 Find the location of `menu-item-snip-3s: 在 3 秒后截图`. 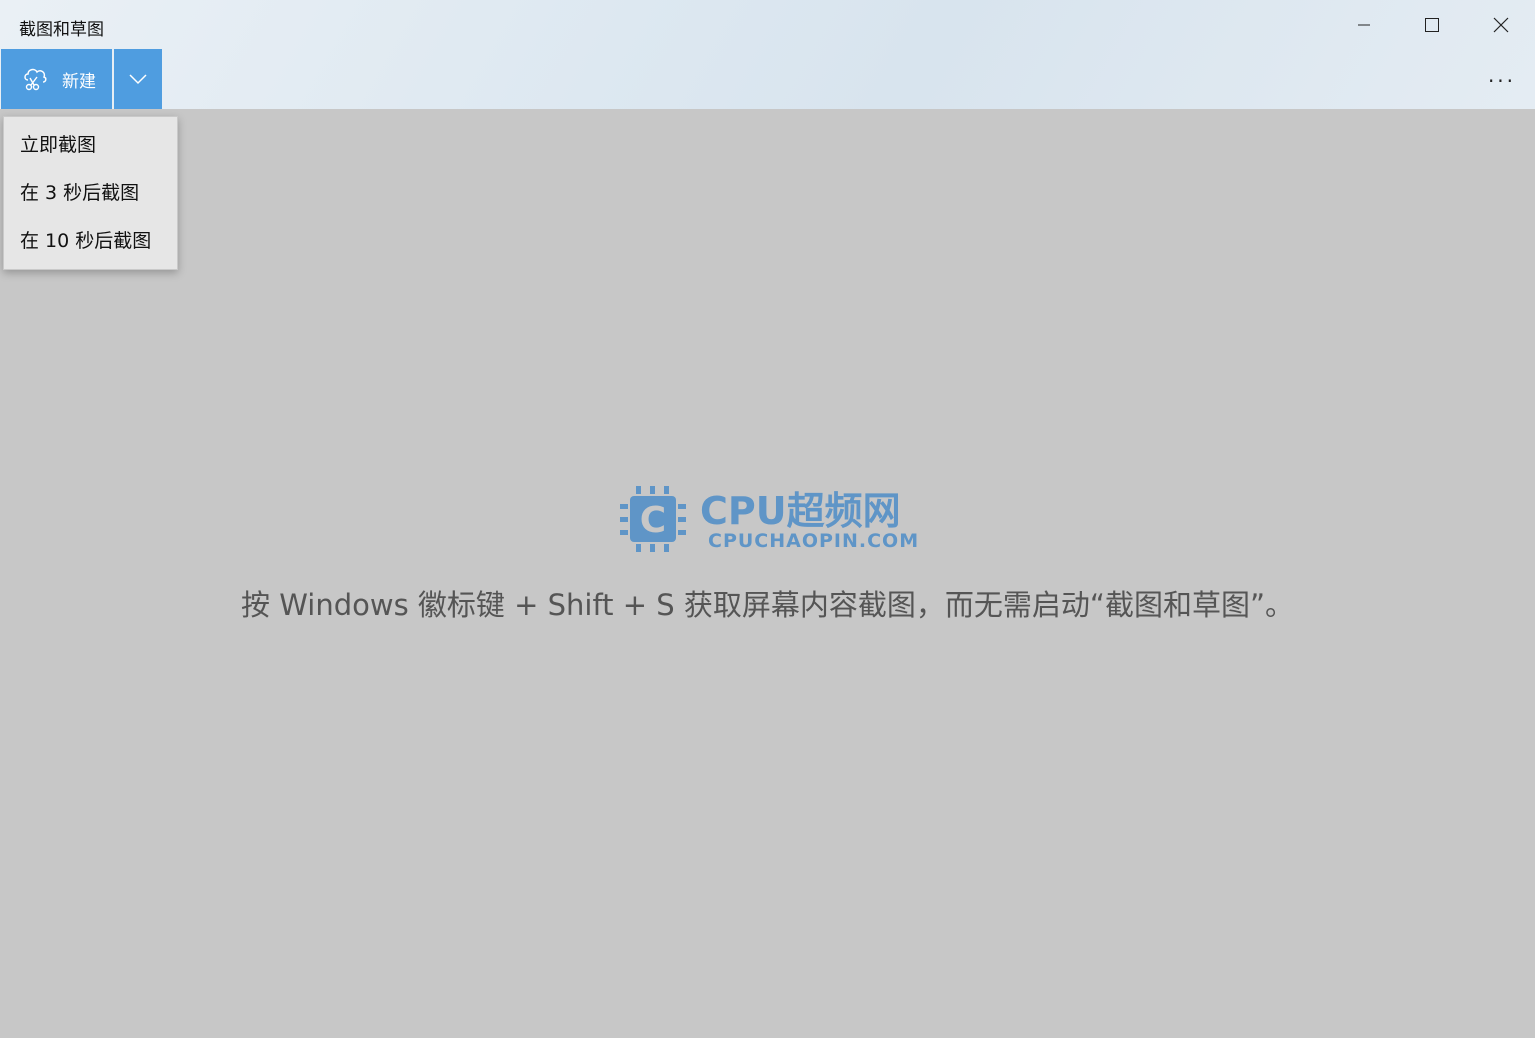

menu-item-snip-3s: 在 3 秒后截图 is located at coordinates (90, 193).